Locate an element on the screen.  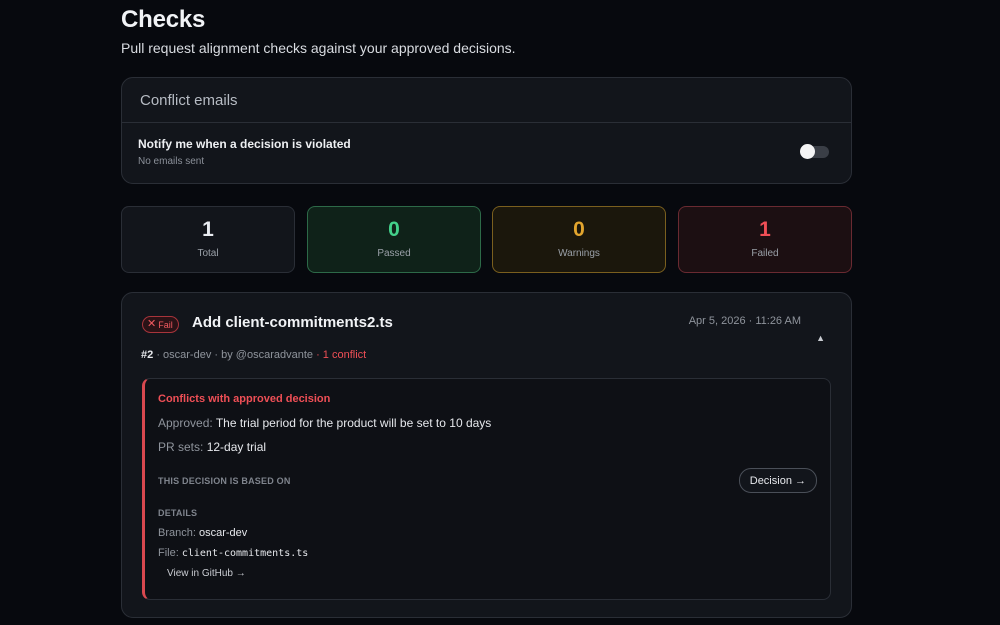
stat-total: 1 Total is located at coordinates (208, 239).